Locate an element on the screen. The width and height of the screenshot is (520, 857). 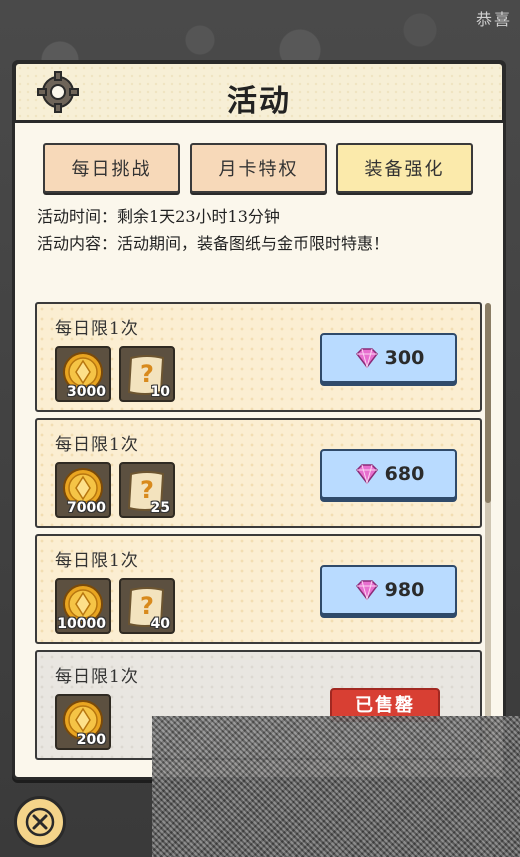
price-value: 980 is located at coordinates (404, 590).